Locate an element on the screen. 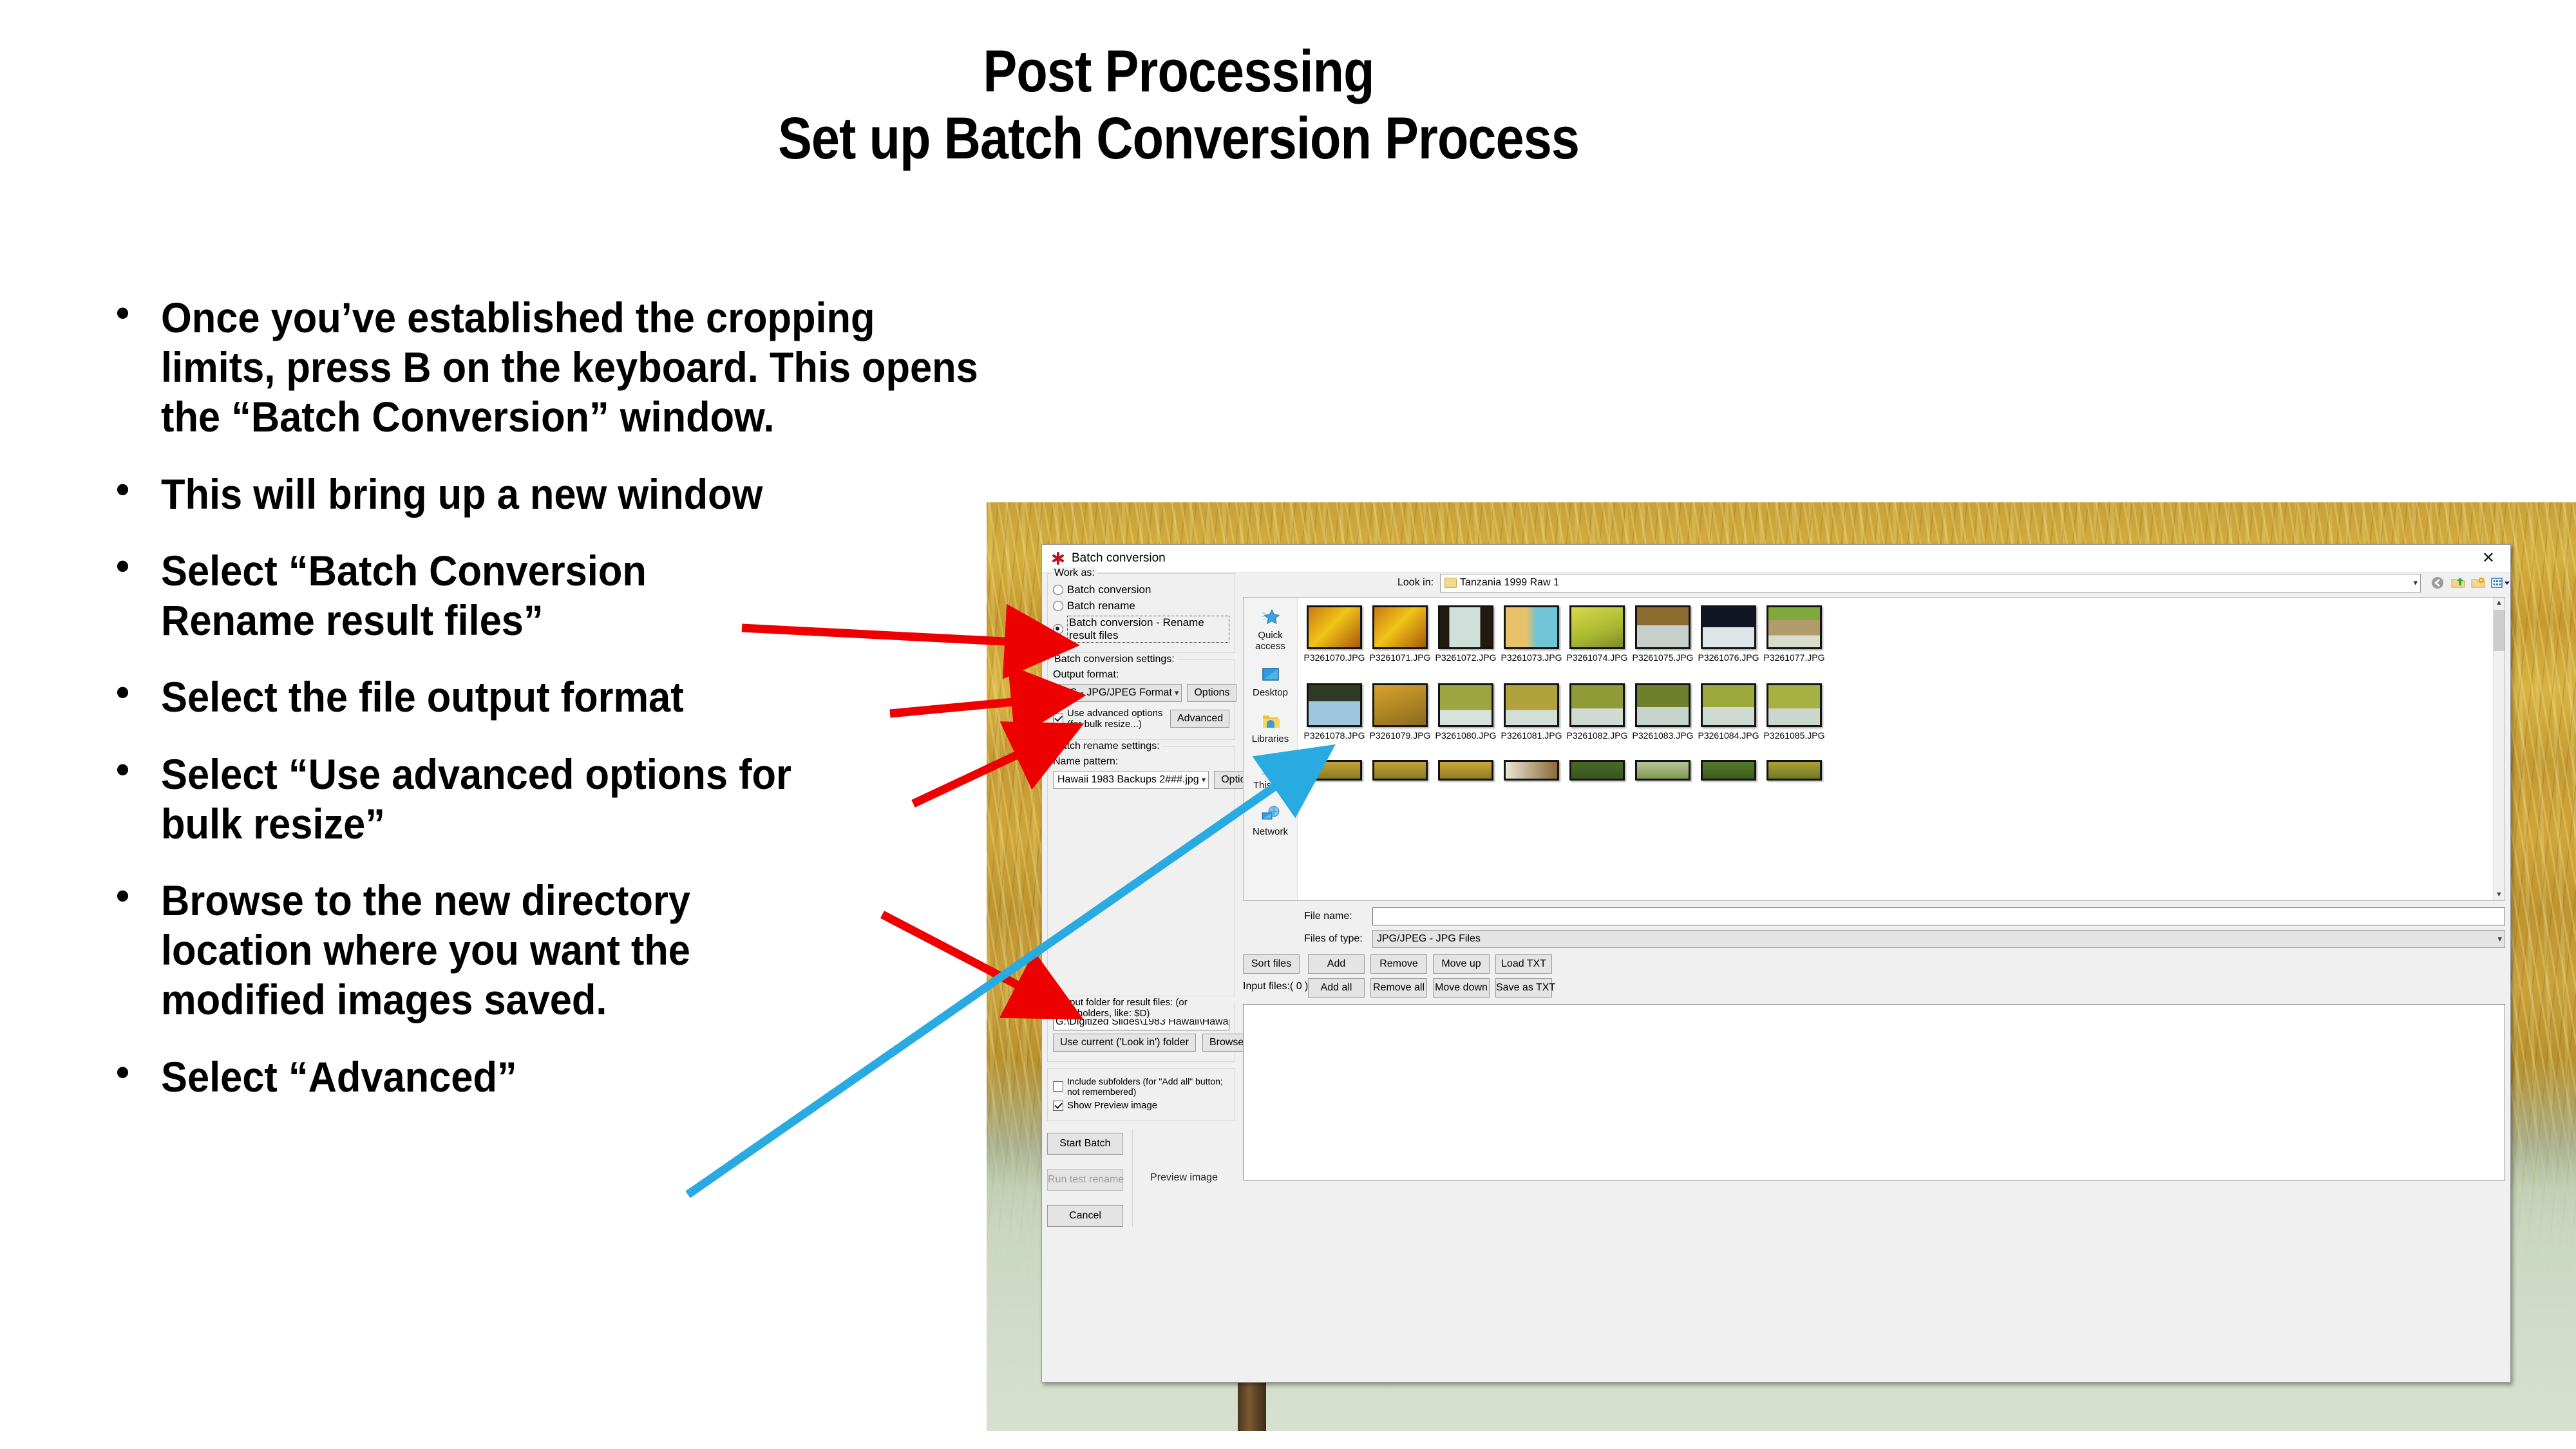  file-thumbnail: P3261077.JPG is located at coordinates (1794, 630).